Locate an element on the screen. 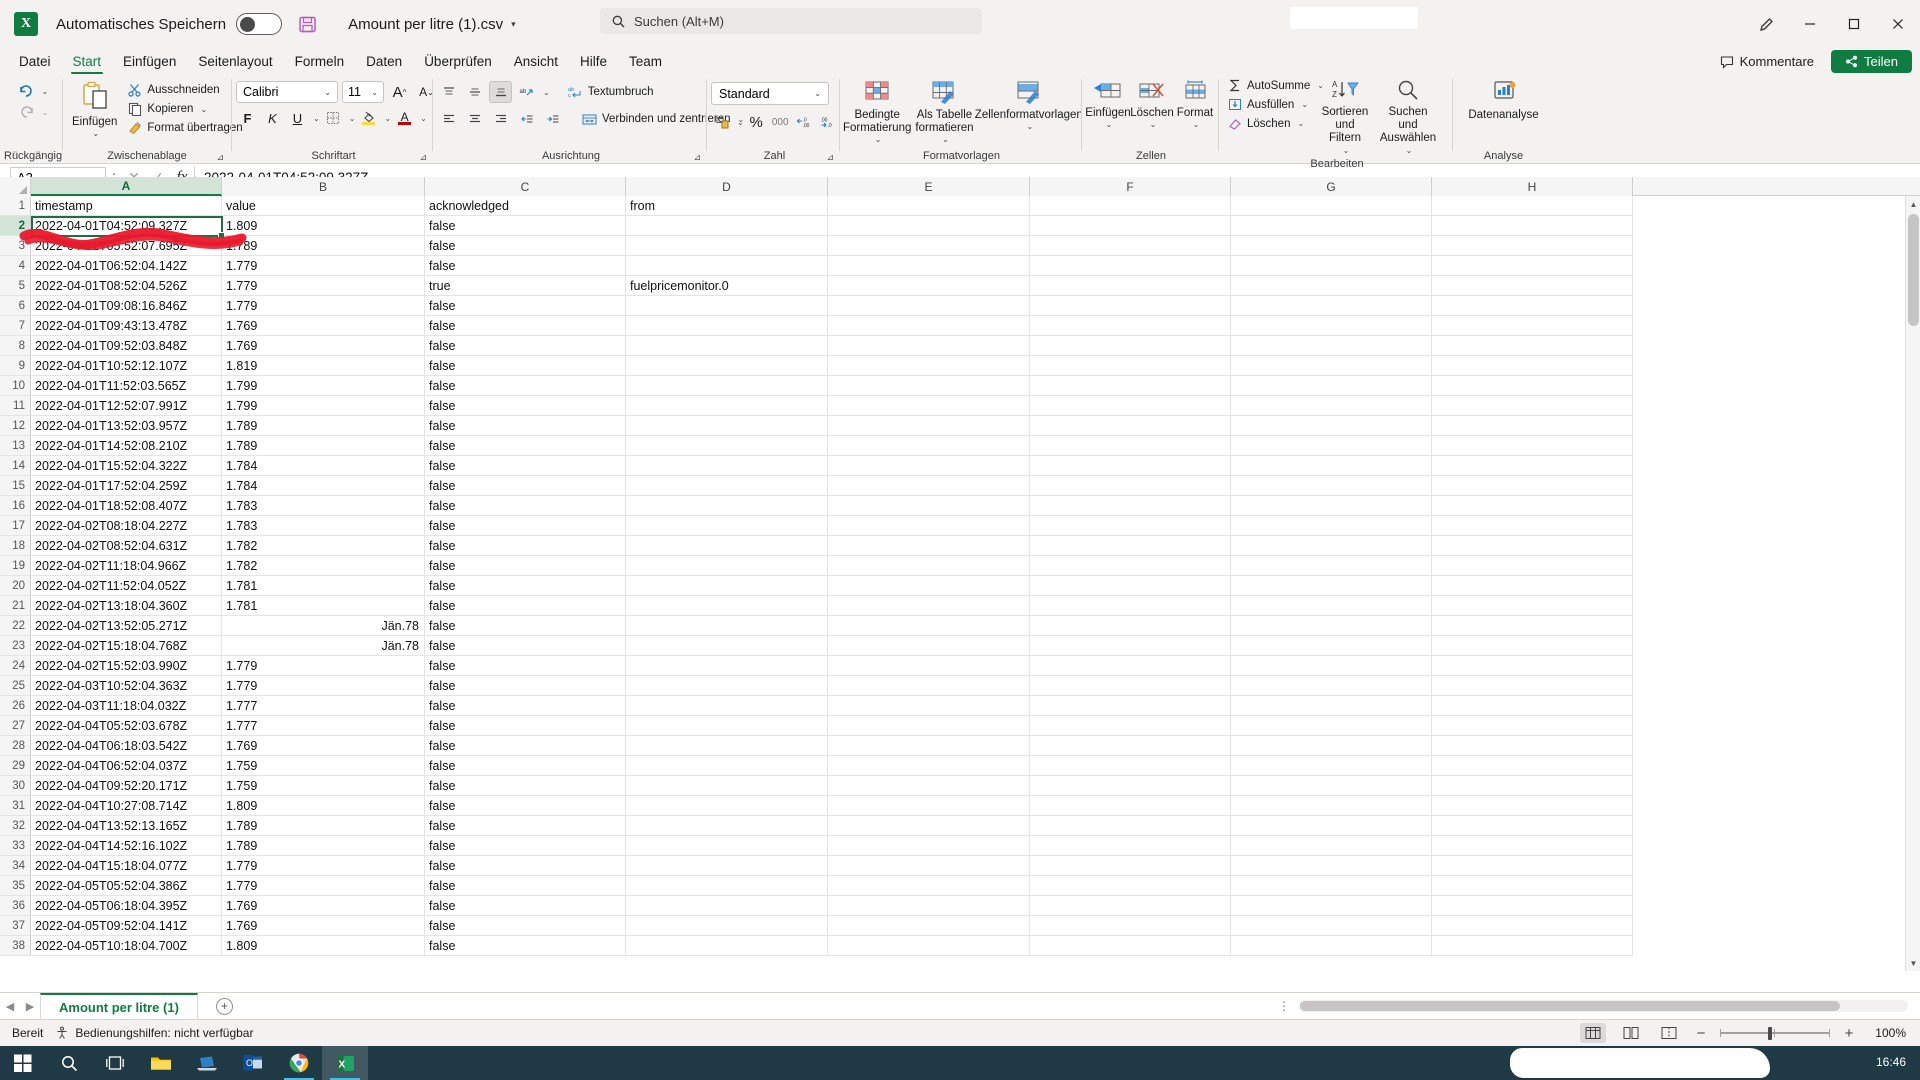 This screenshot has height=1080, width=1920. cell-D19 is located at coordinates (727, 566).